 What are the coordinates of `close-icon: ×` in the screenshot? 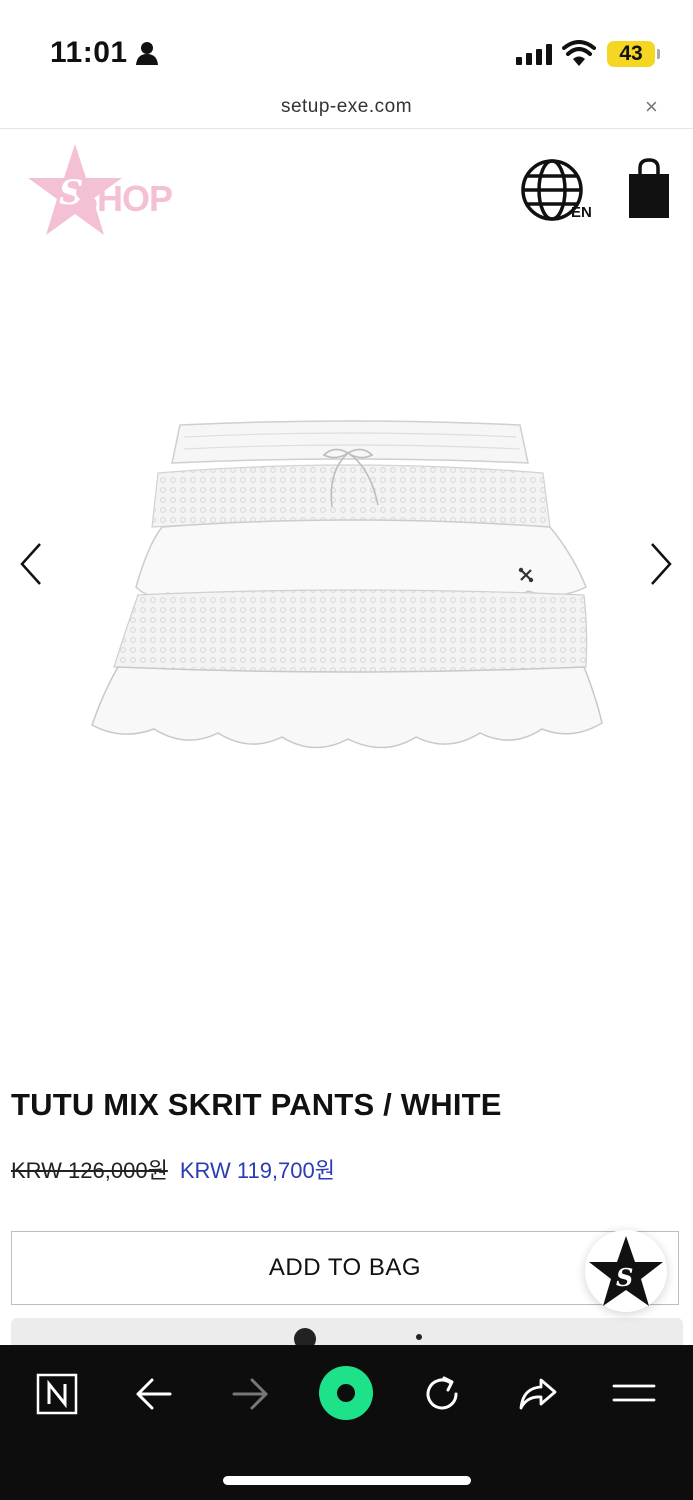 It's located at (651, 107).